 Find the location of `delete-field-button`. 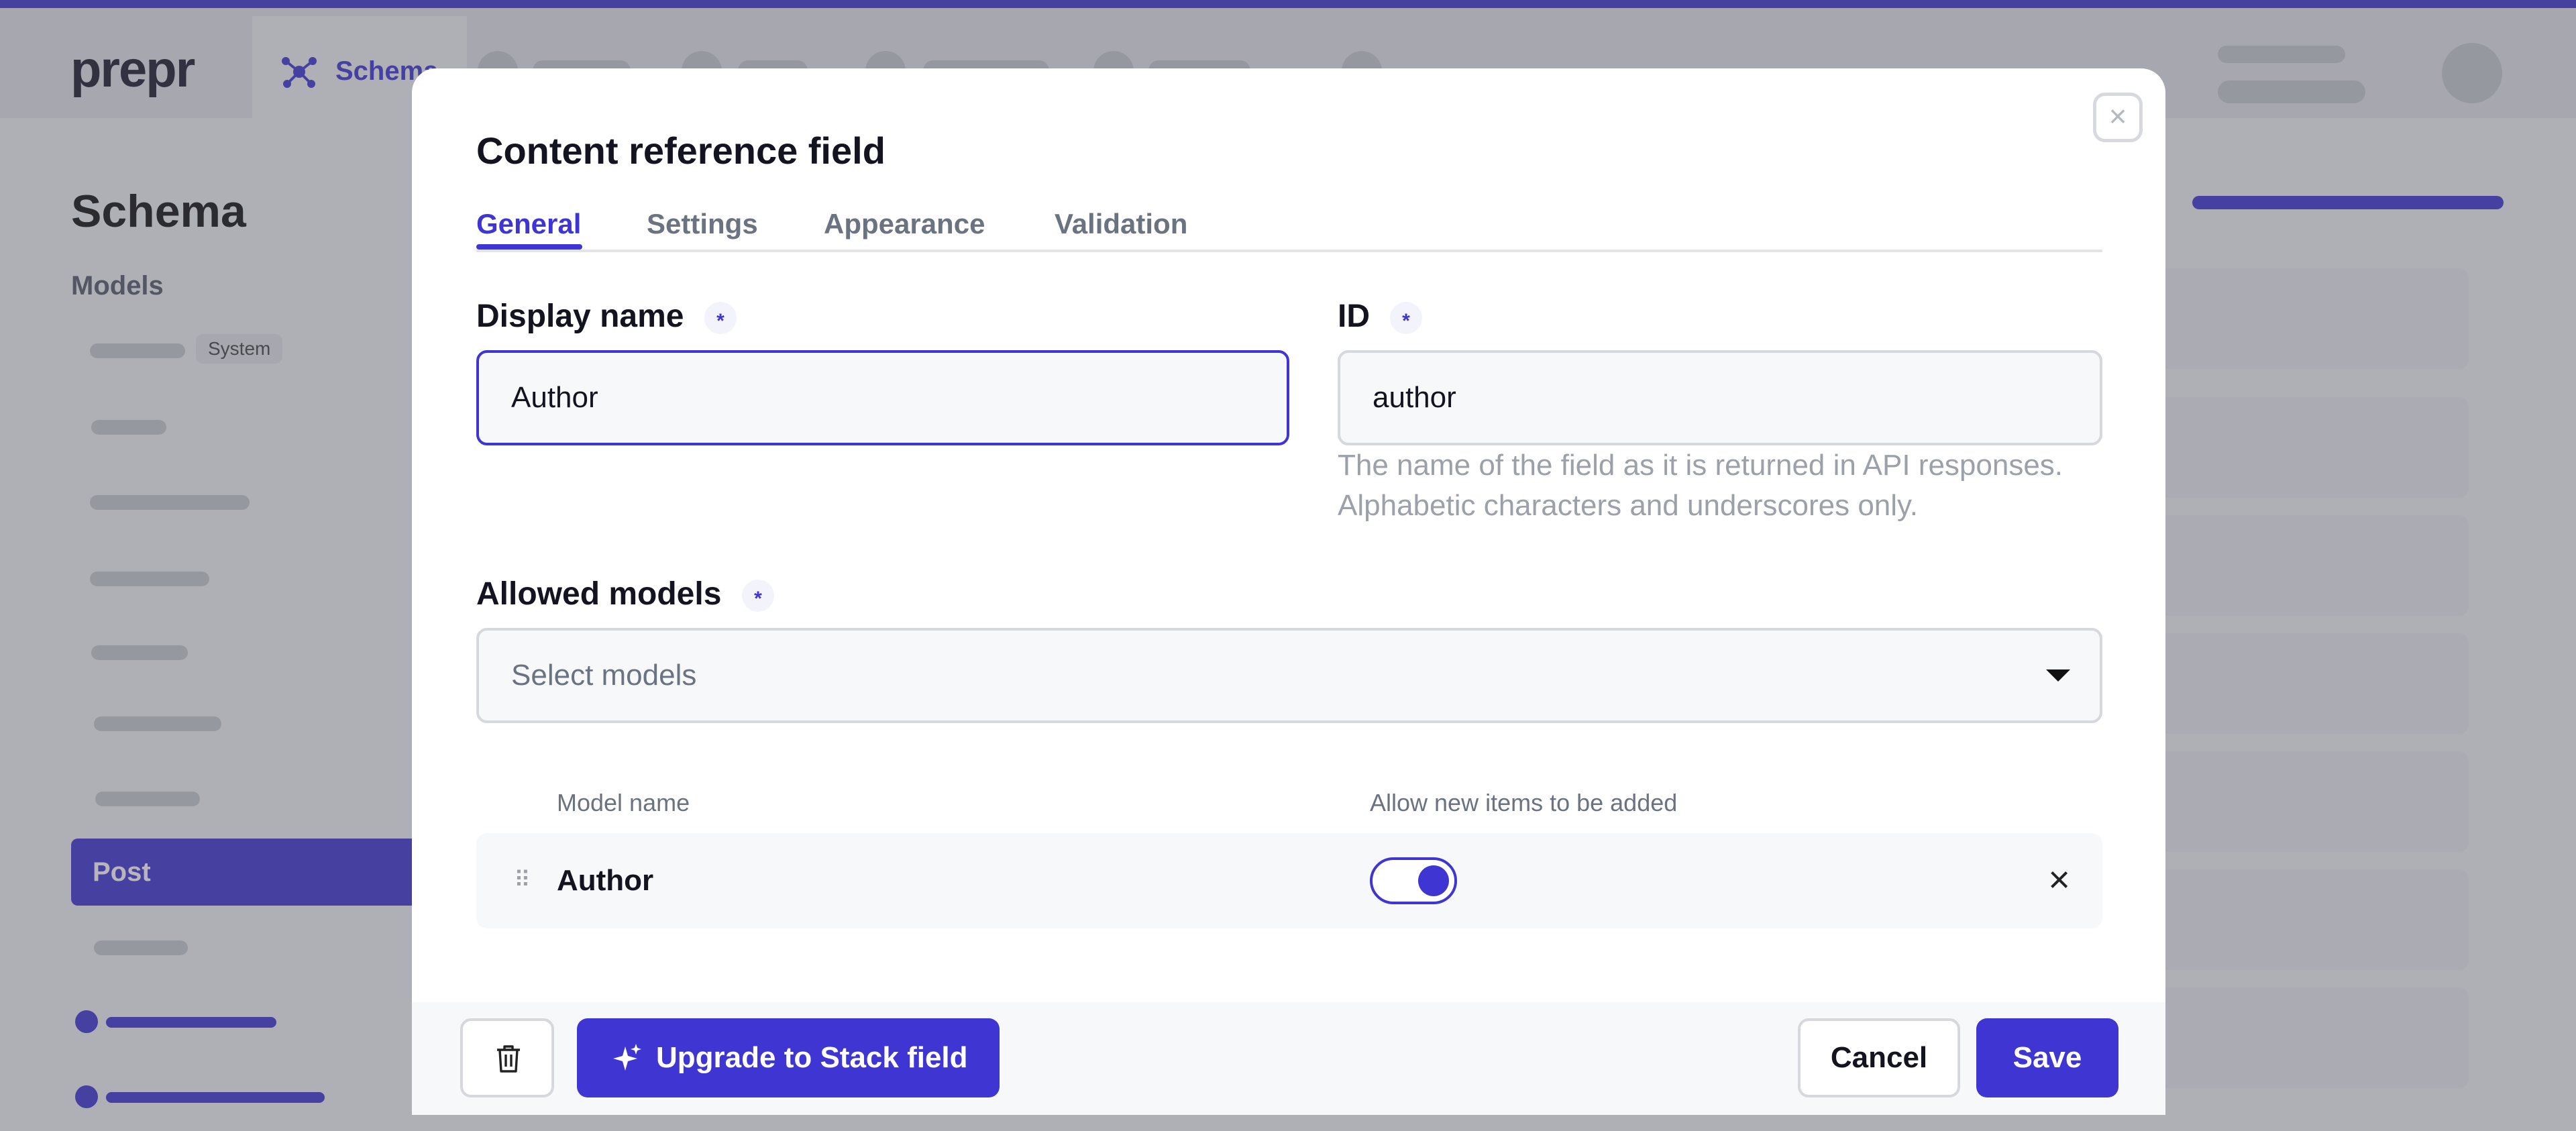

delete-field-button is located at coordinates (507, 1057).